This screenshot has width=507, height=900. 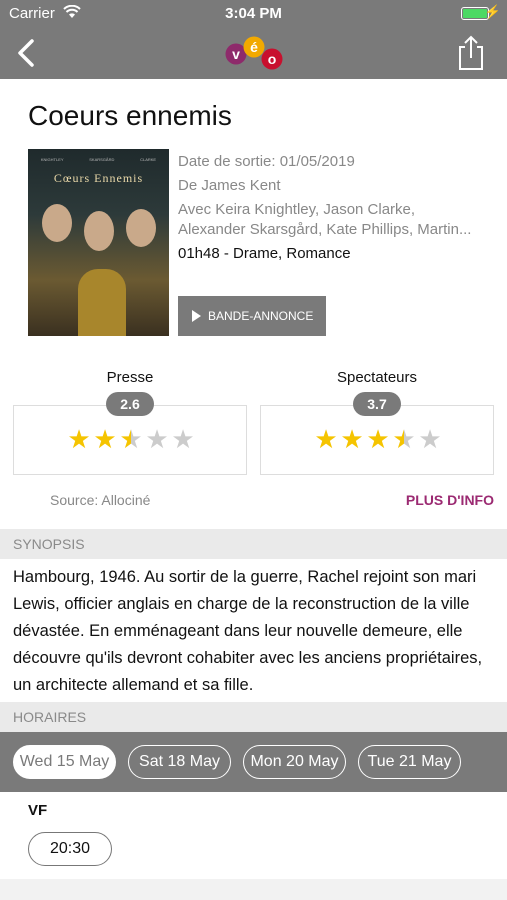 What do you see at coordinates (294, 762) in the screenshot?
I see `date-tab: Mon 20 May` at bounding box center [294, 762].